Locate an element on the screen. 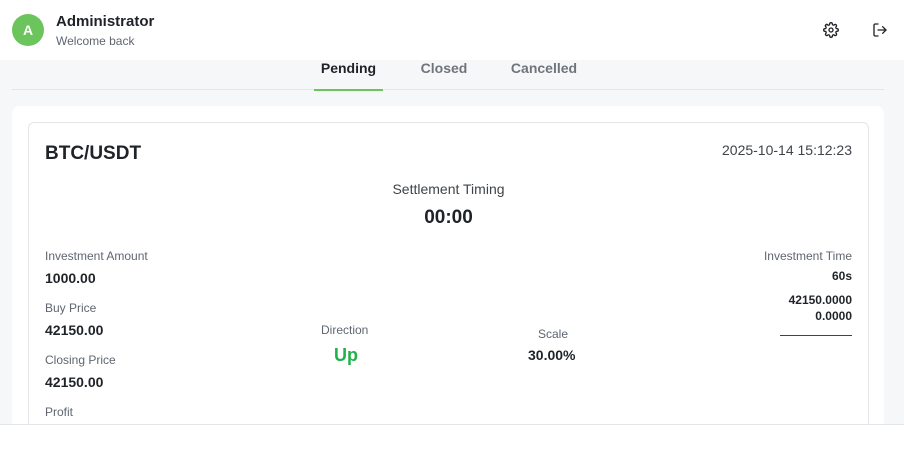 The height and width of the screenshot is (452, 904). settlement-timing-value: 00:00 is located at coordinates (448, 217).